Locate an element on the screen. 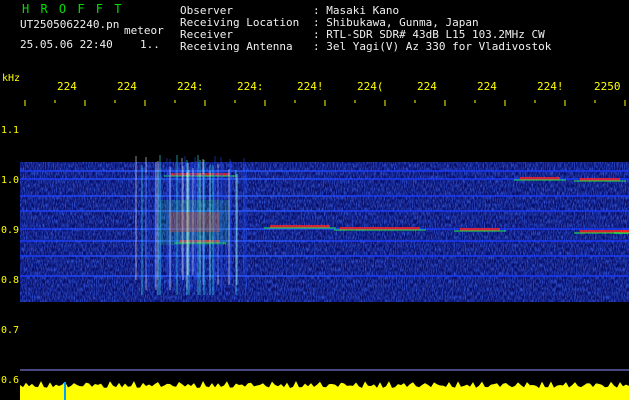  y-tick-label: 0.7 is located at coordinates (10, 330).